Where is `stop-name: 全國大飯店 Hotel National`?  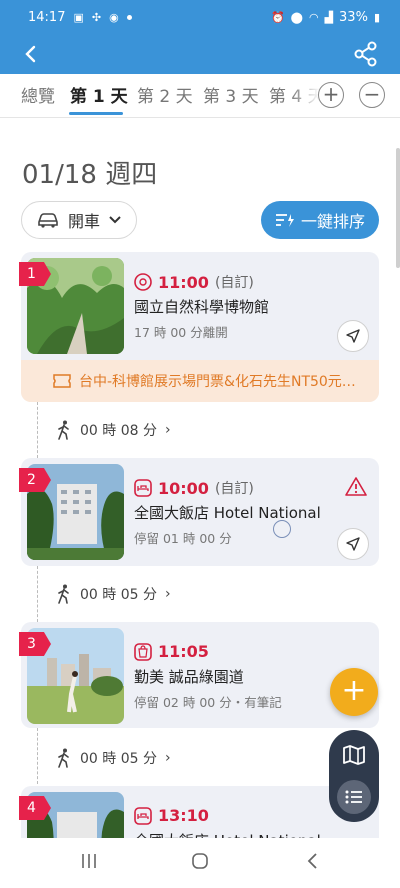
stop-name: 全國大飯店 Hotel National is located at coordinates (227, 513).